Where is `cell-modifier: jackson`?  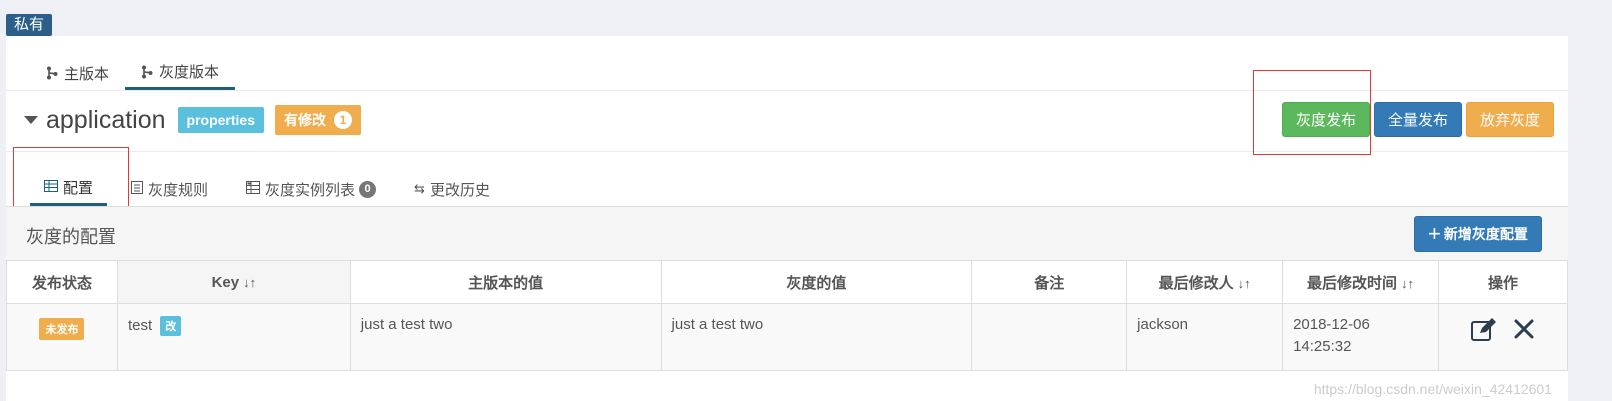 cell-modifier: jackson is located at coordinates (1205, 337).